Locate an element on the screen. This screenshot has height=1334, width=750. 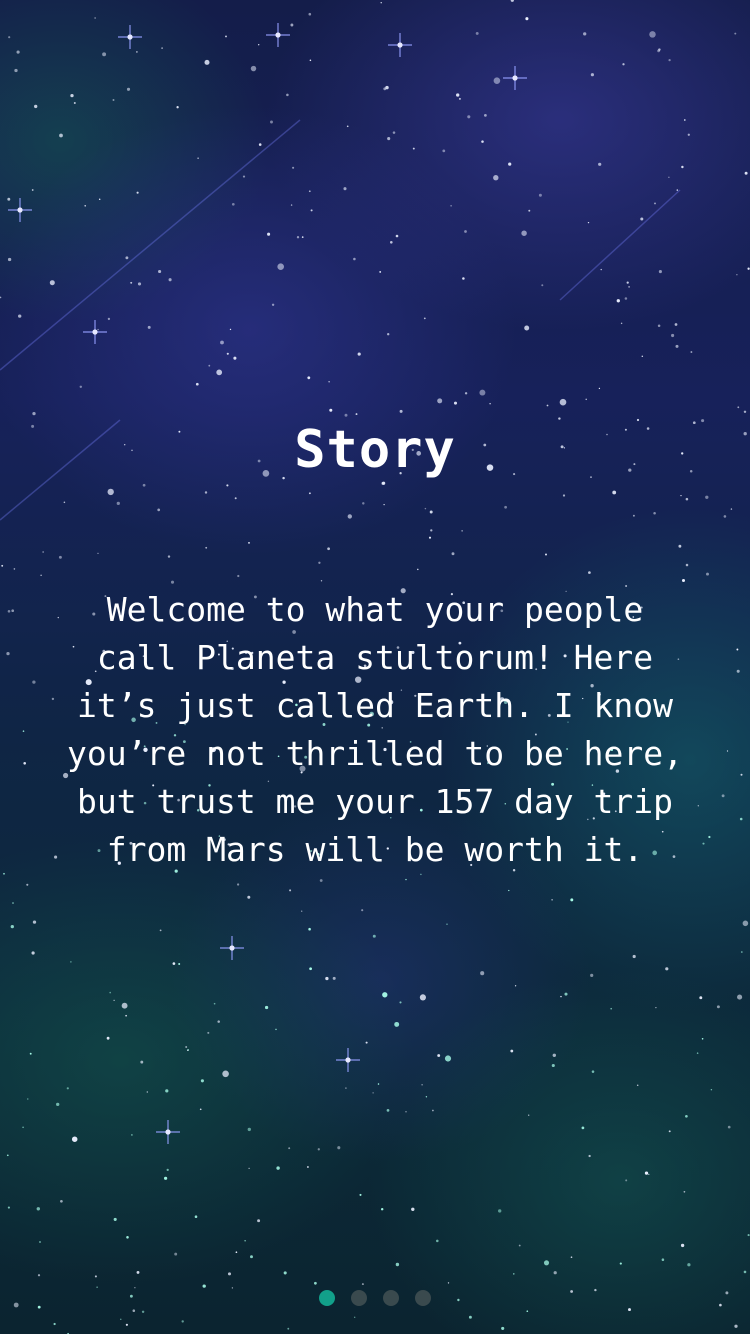
page-indicator is located at coordinates (375, 1298).